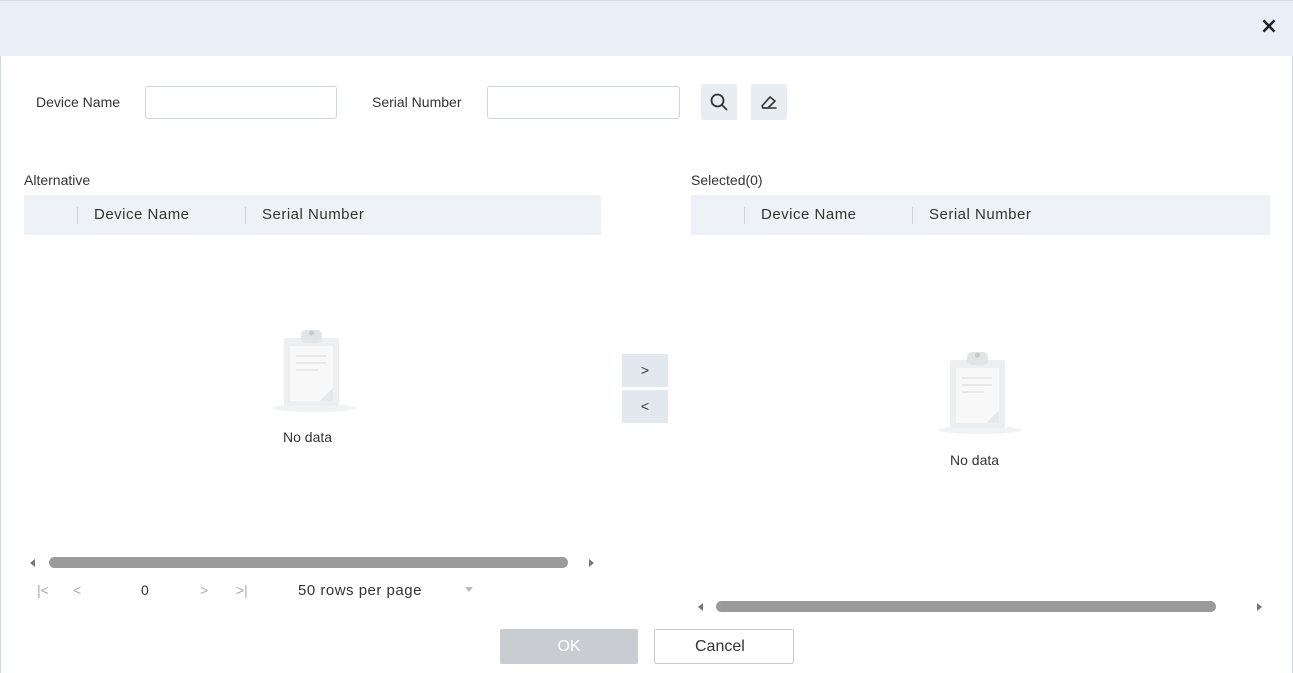 This screenshot has height=673, width=1293. Describe the element at coordinates (809, 214) in the screenshot. I see `selected-col-device-name: Device Name` at that location.